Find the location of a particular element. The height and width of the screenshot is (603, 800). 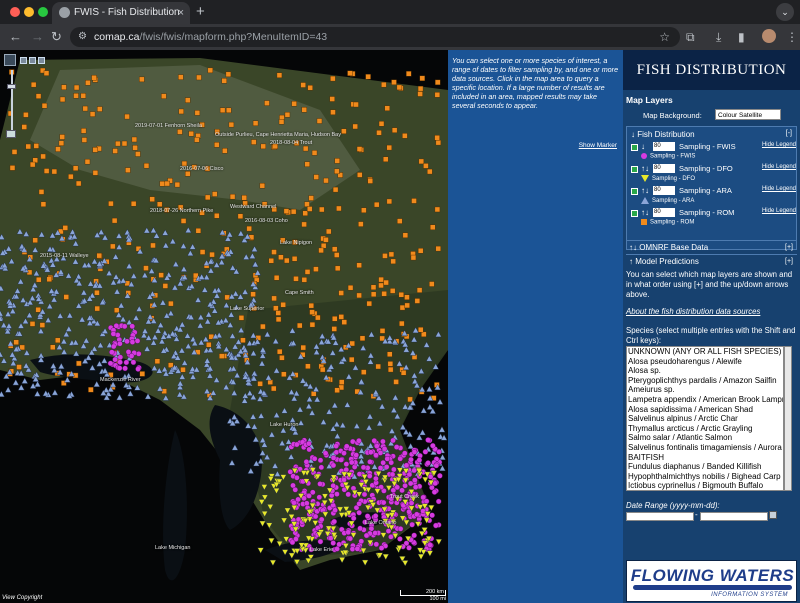

layer-opacity-select: 80 is located at coordinates (664, 146).